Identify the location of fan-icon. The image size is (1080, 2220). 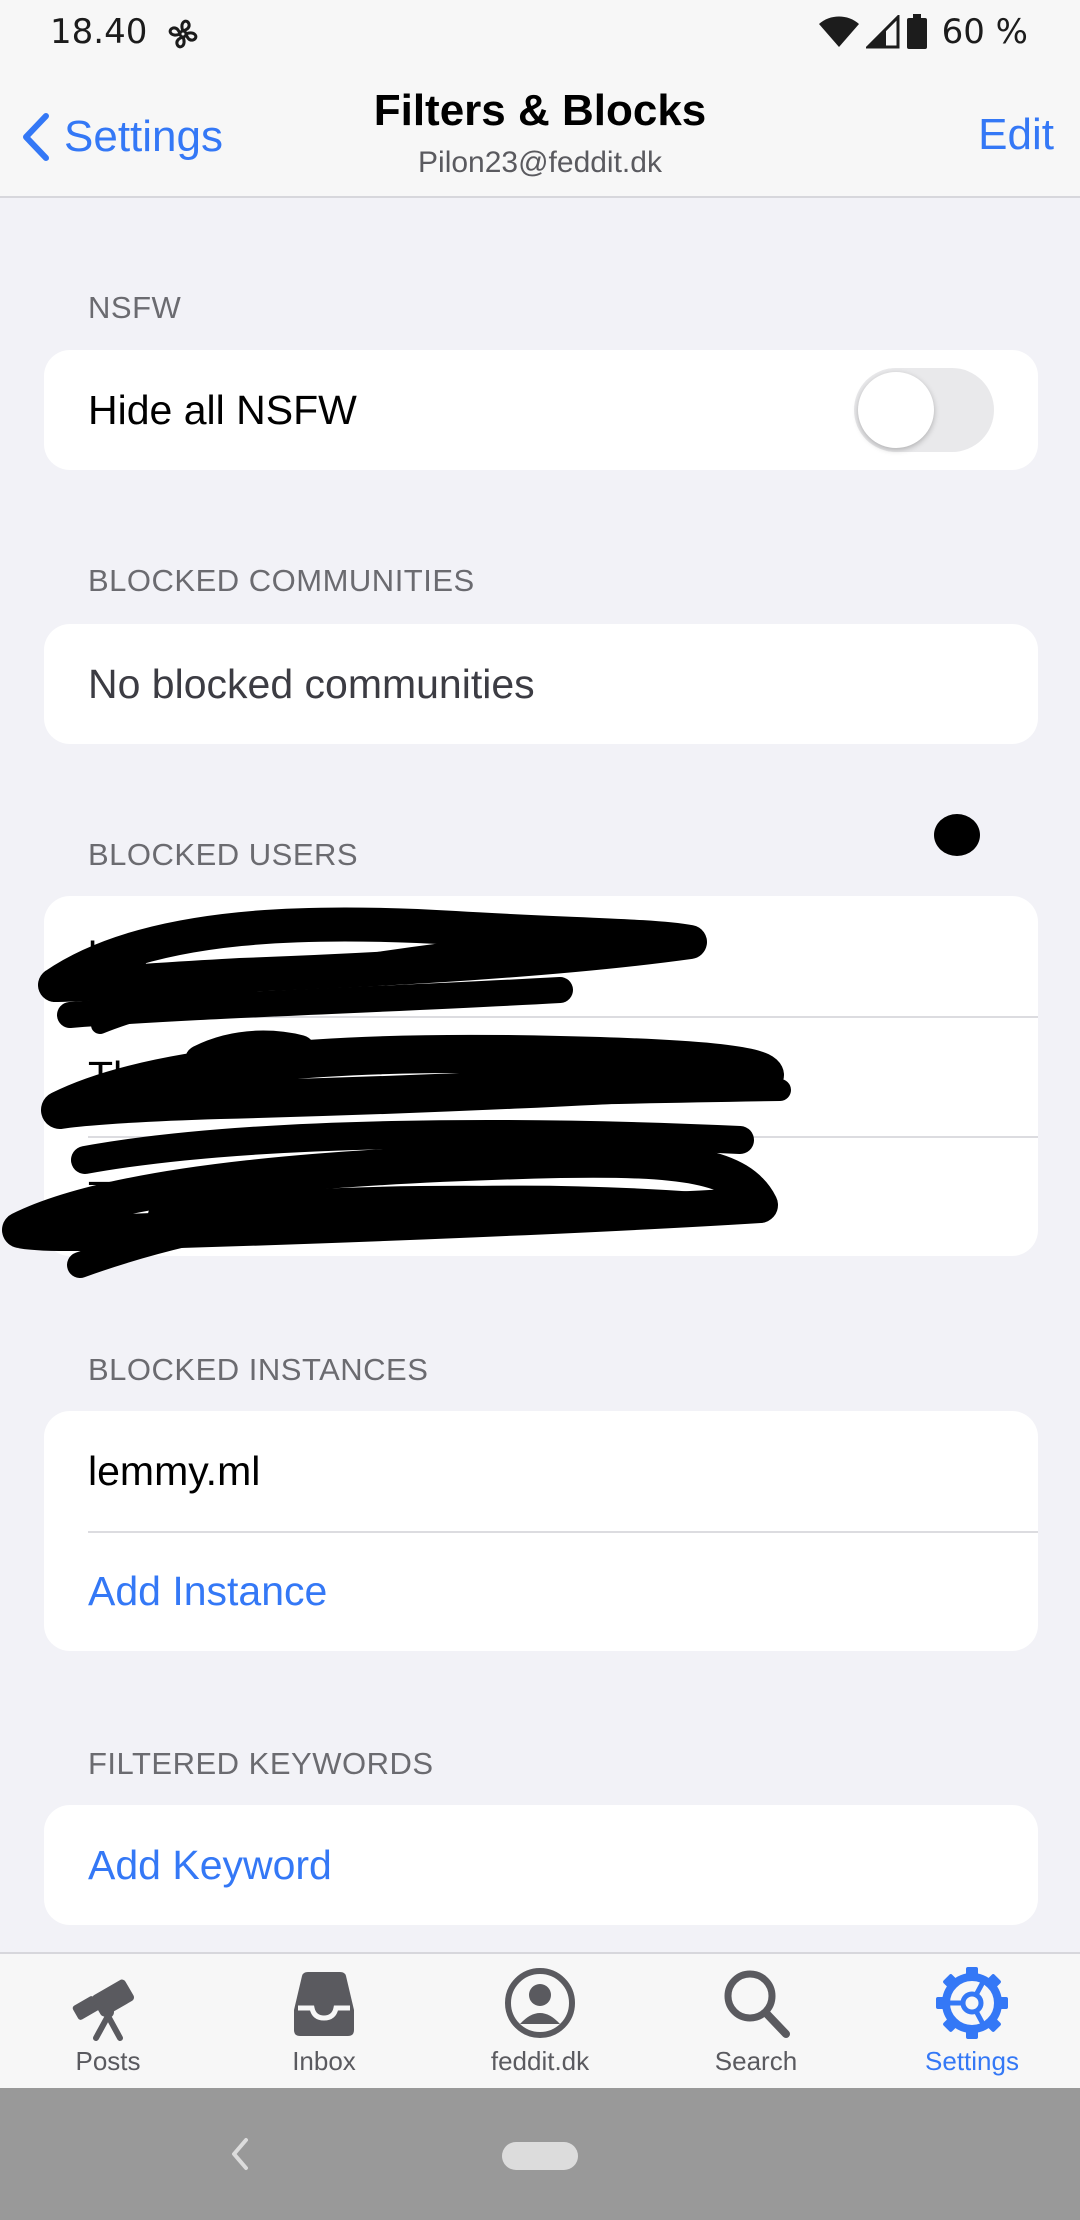
(183, 34).